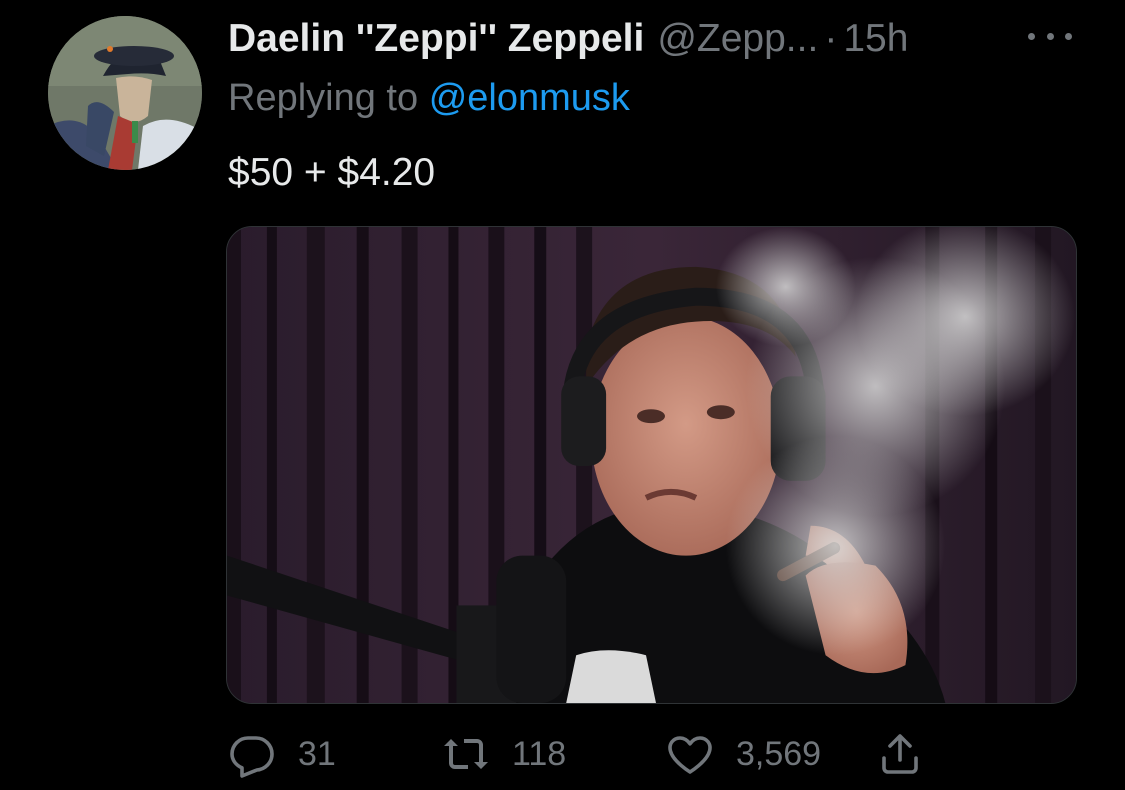 The height and width of the screenshot is (790, 1125). I want to click on like-count: 3,569, so click(779, 753).